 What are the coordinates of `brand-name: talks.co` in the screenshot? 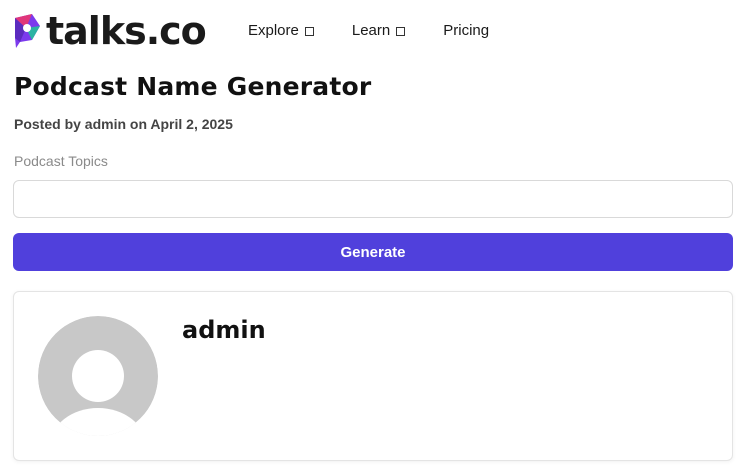 It's located at (126, 31).